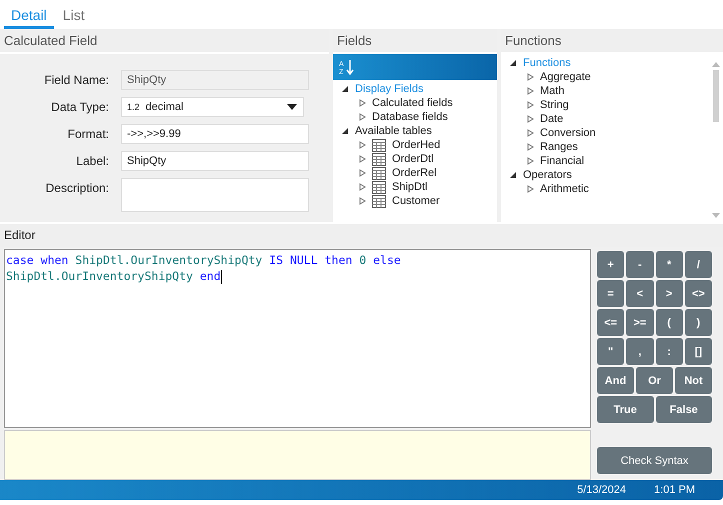 The image size is (723, 505). What do you see at coordinates (554, 105) in the screenshot?
I see `tree-item: String` at bounding box center [554, 105].